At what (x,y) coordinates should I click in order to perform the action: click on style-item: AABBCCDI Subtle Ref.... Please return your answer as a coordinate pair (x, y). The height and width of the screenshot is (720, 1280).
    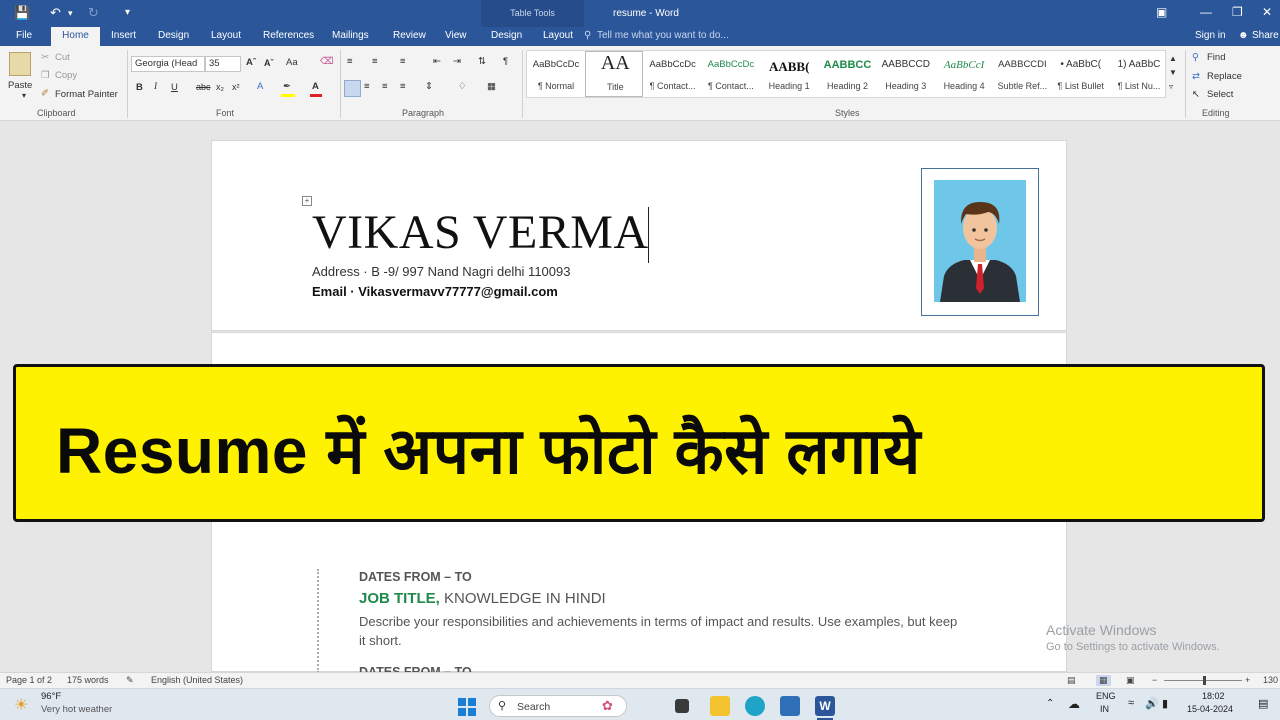
    Looking at the image, I should click on (1022, 74).